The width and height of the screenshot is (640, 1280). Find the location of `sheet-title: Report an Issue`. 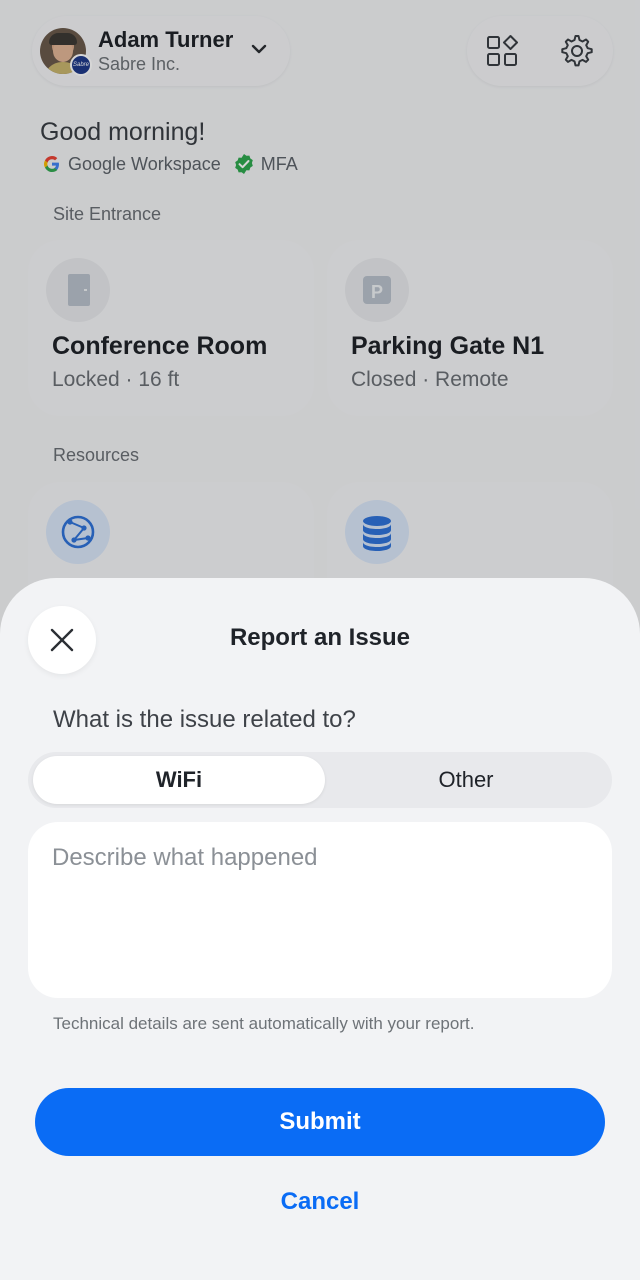

sheet-title: Report an Issue is located at coordinates (320, 637).